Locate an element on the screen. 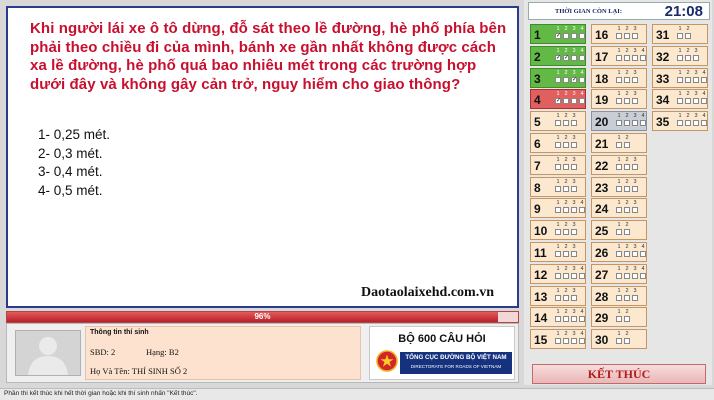 This screenshot has width=714, height=400. question-cell-17: 17 1 2 3 4 is located at coordinates (619, 55).